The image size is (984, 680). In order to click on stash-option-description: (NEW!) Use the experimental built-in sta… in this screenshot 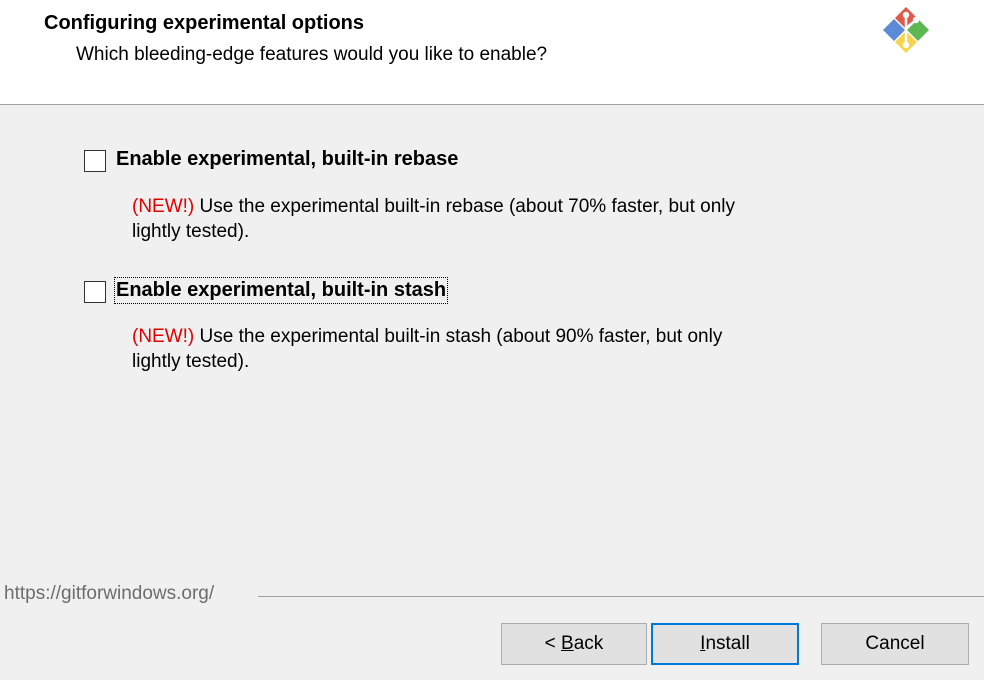, I will do `click(492, 349)`.